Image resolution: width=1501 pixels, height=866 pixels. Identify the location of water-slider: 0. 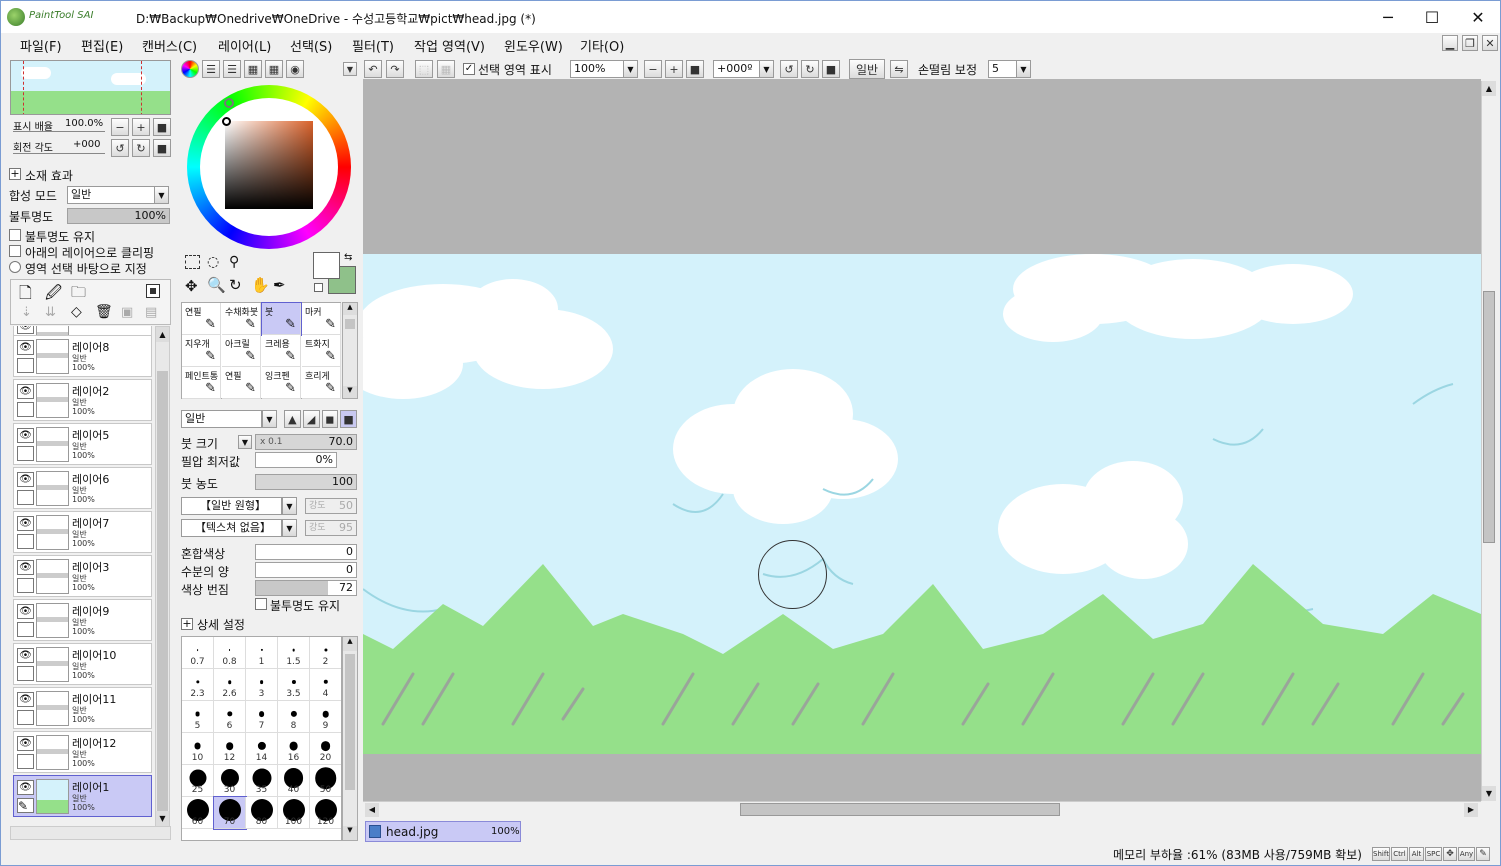
(306, 570).